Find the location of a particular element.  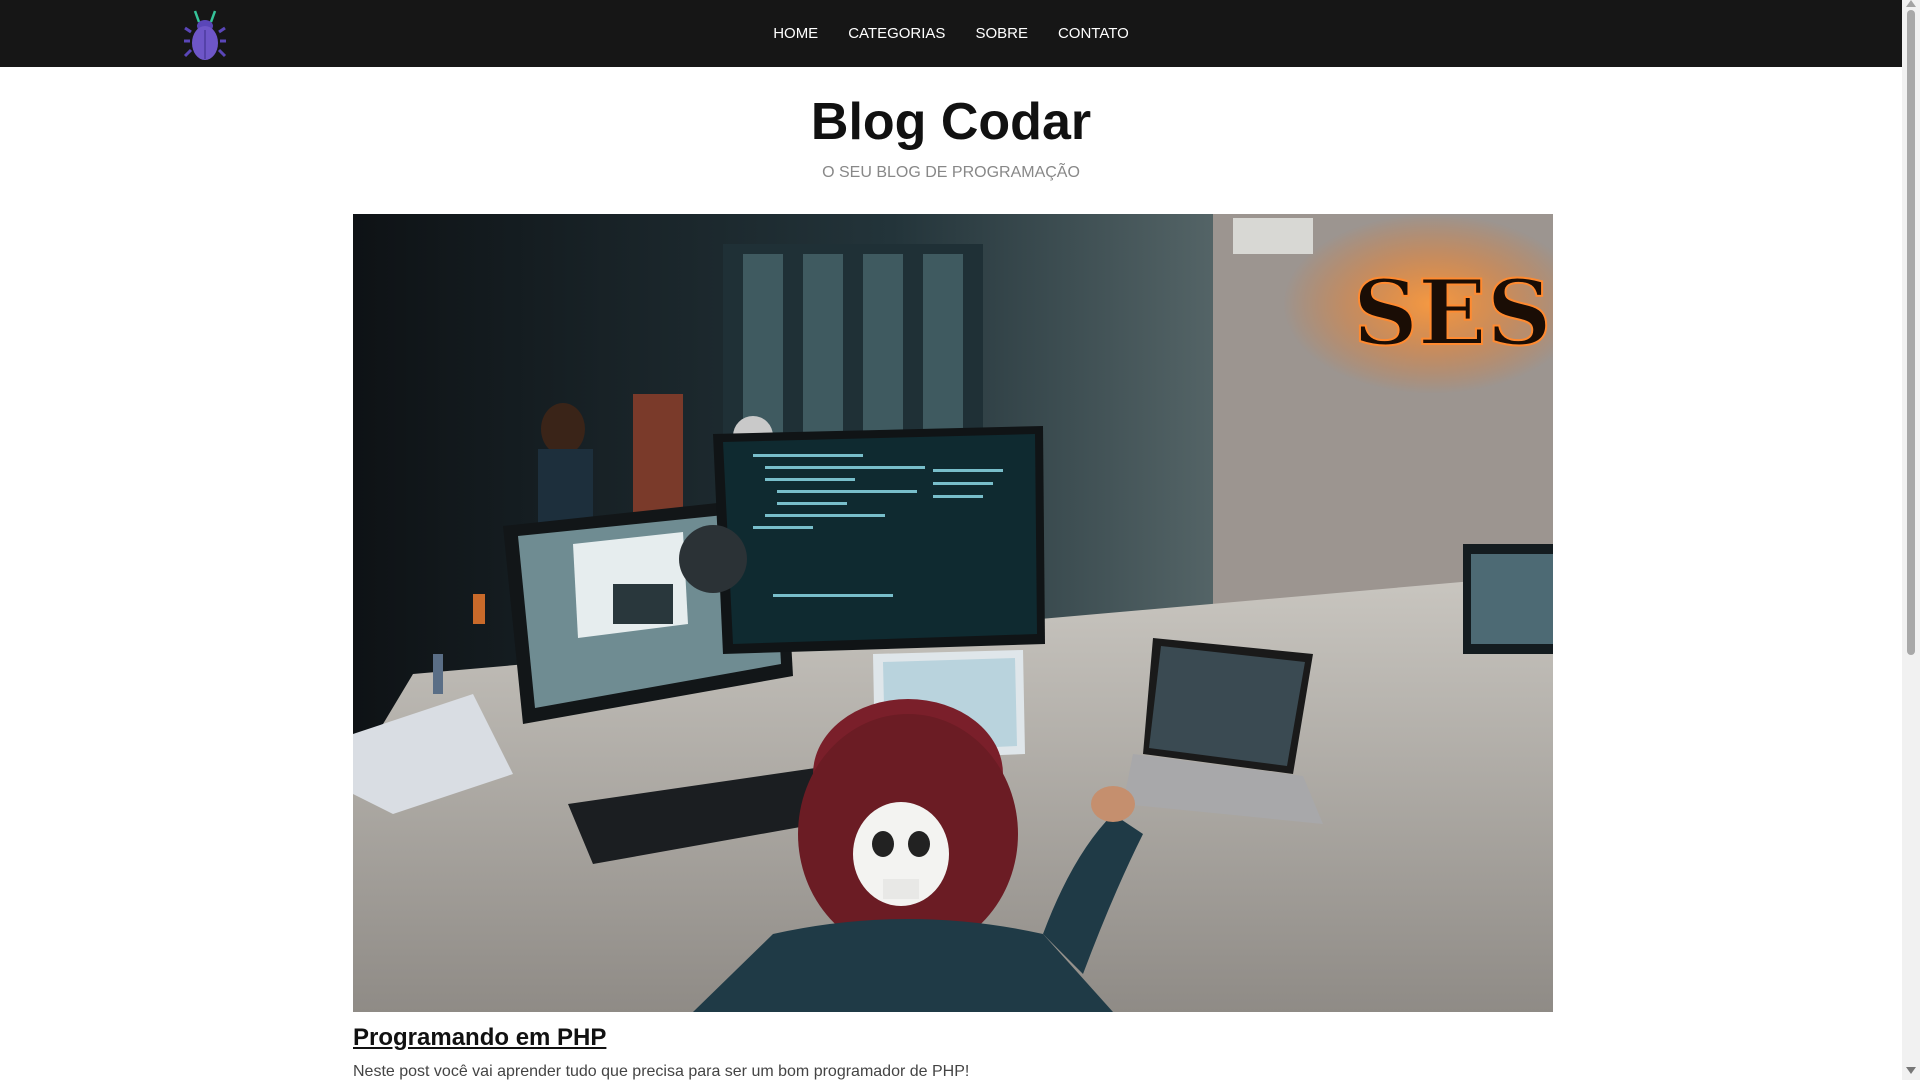

scroll-down-arrow-icon is located at coordinates (1911, 1070).